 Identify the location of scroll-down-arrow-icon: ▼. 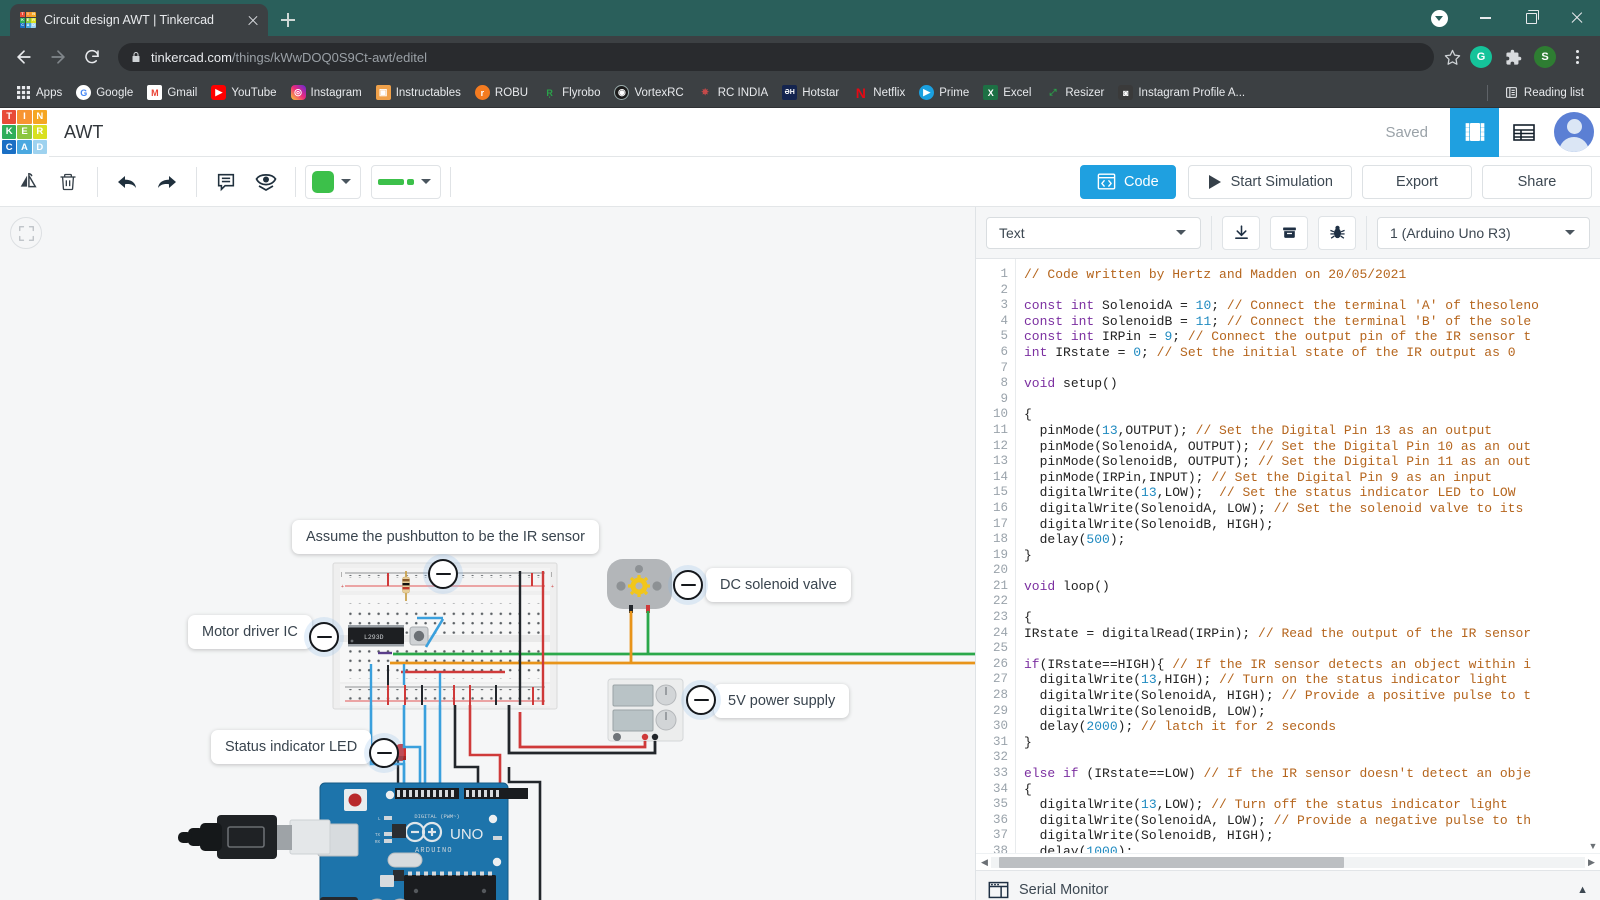
(1593, 846).